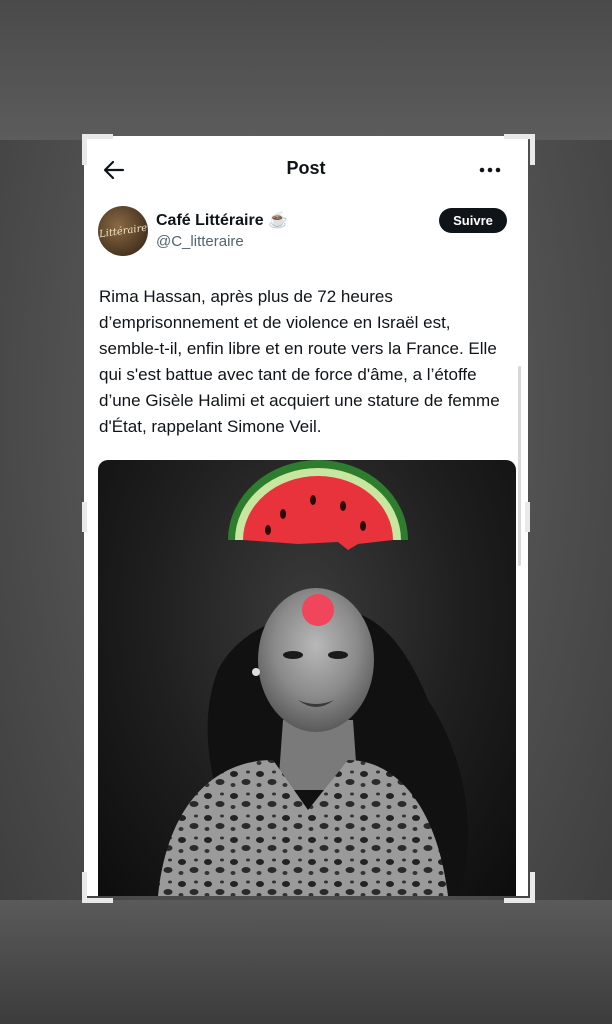  Describe the element at coordinates (519, 887) in the screenshot. I see `crop-corner-bottom-right` at that location.